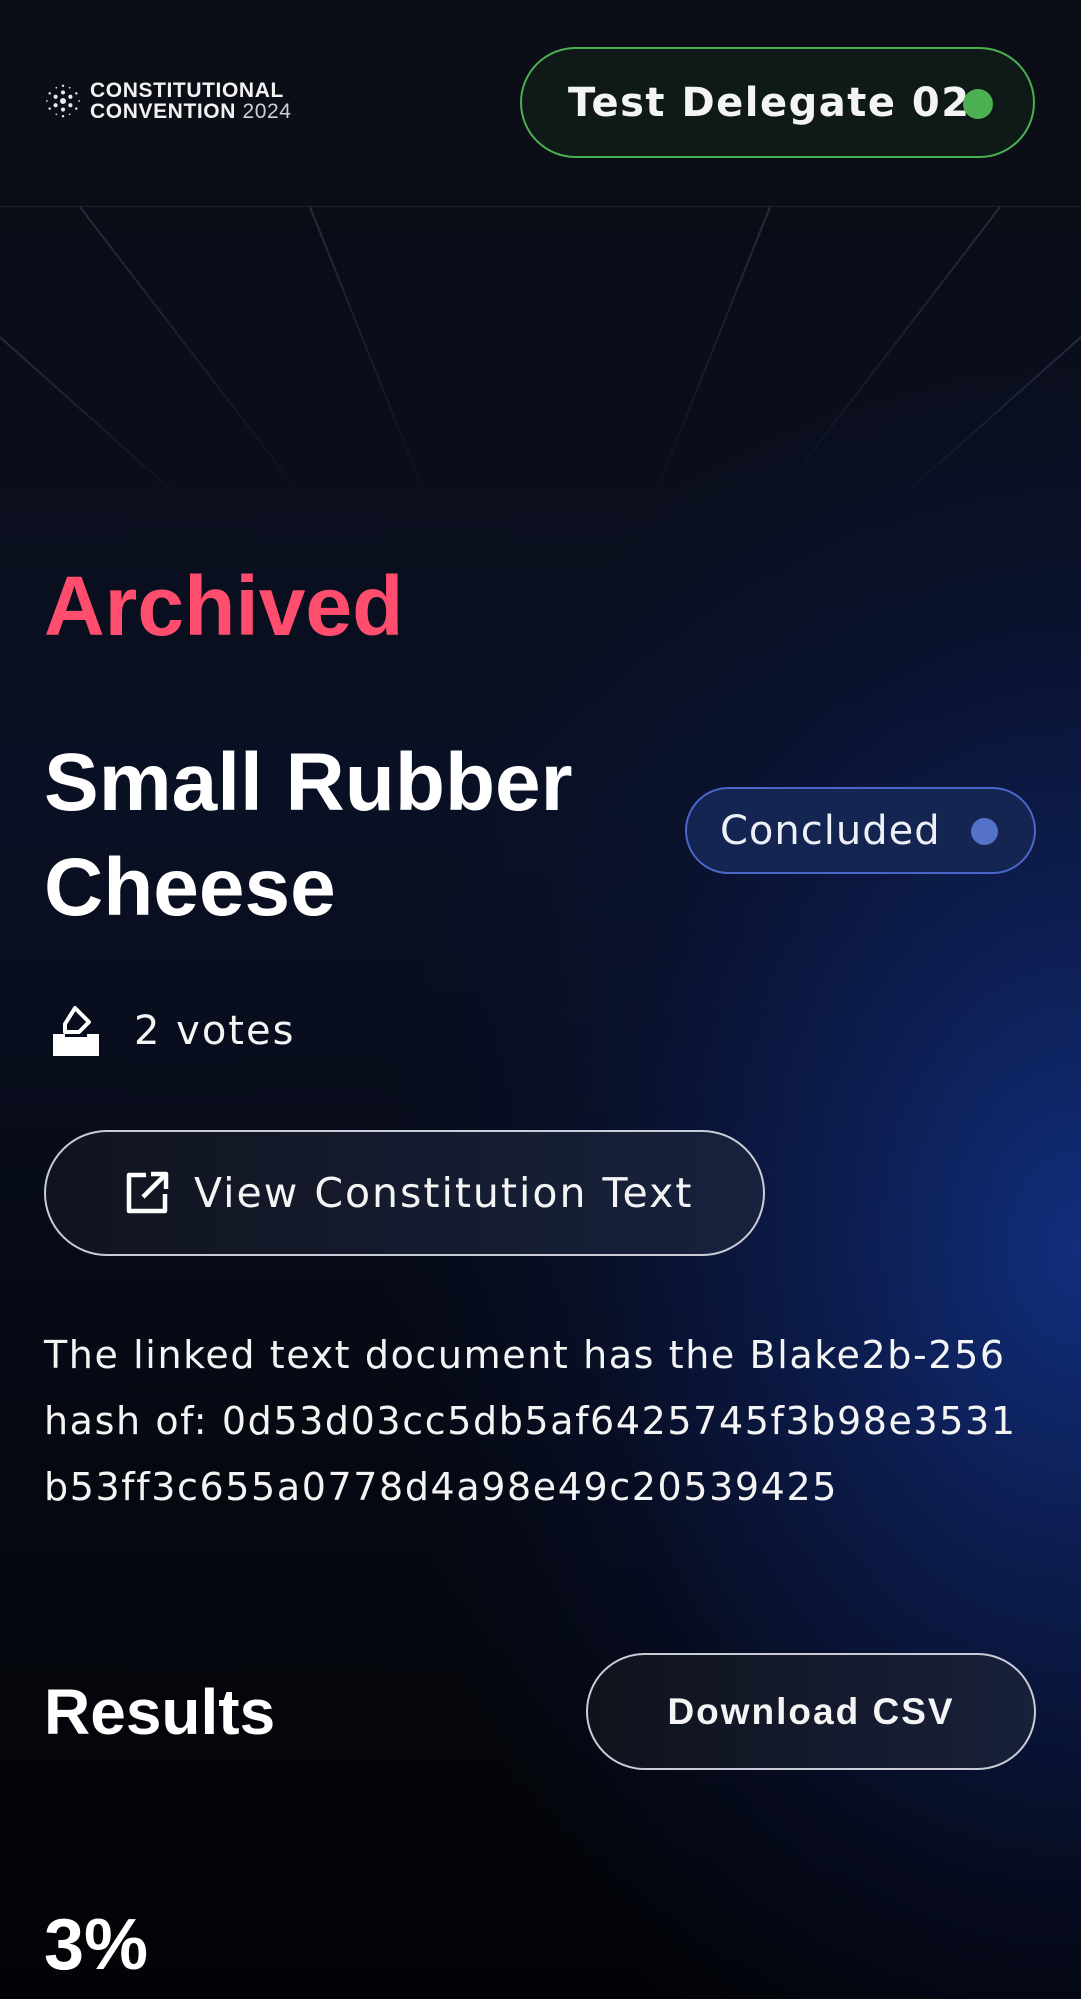 This screenshot has height=1999, width=1081. I want to click on results-heading: Results, so click(160, 1712).